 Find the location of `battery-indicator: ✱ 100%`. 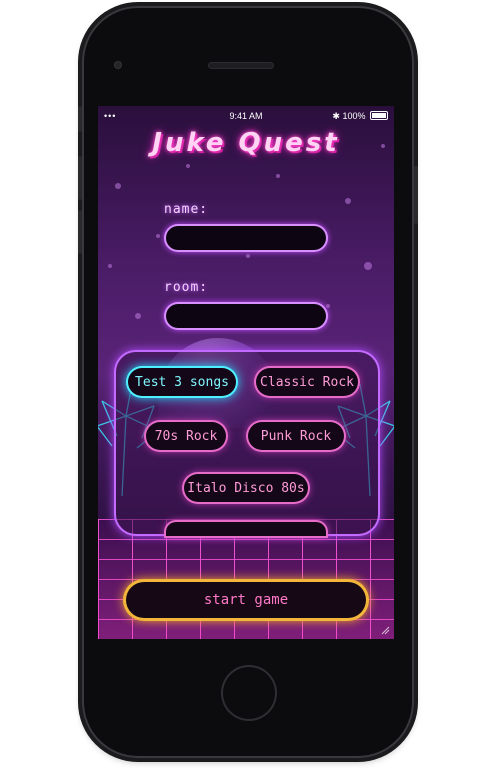

battery-indicator: ✱ 100% is located at coordinates (360, 116).